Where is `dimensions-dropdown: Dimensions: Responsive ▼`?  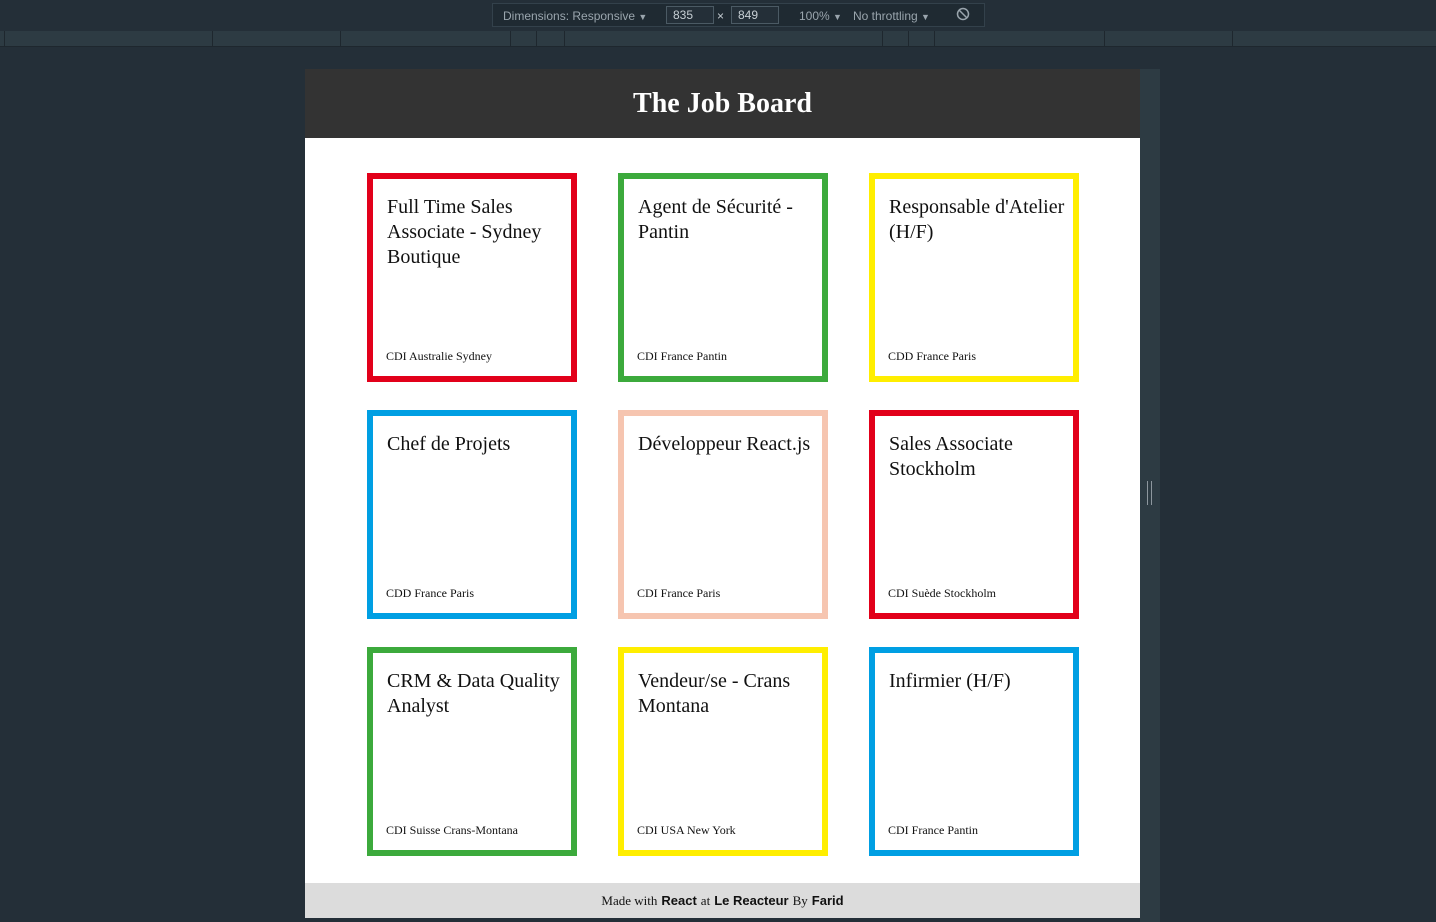
dimensions-dropdown: Dimensions: Responsive ▼ is located at coordinates (575, 16).